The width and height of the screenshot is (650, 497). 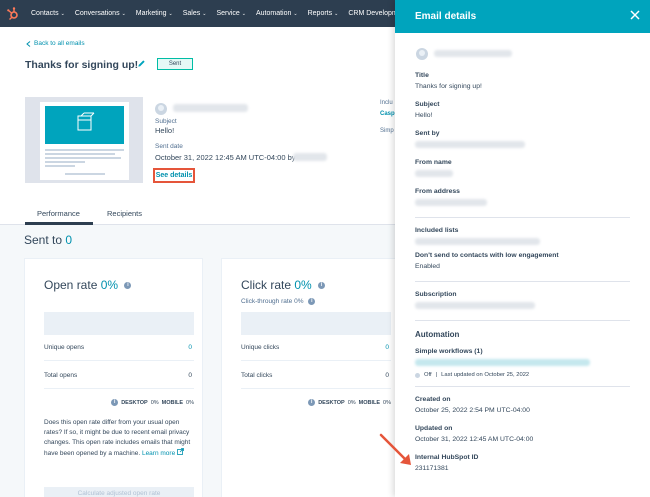 I want to click on preview-header-image, so click(x=84, y=125).